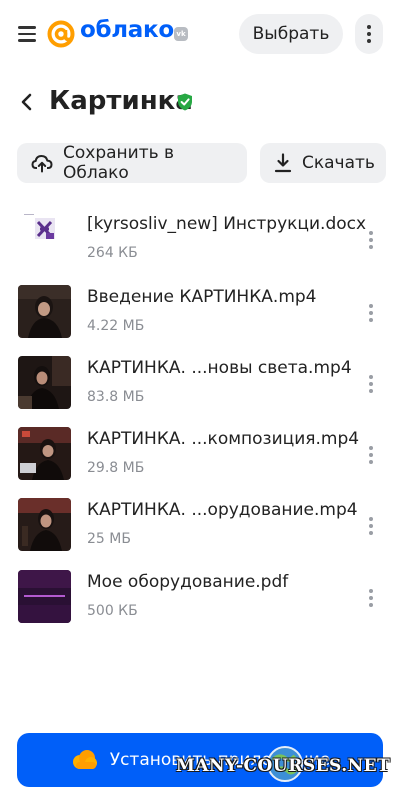 The height and width of the screenshot is (800, 400). Describe the element at coordinates (200, 462) in the screenshot. I see `file-row: КАРТИНКА. ...композиция.mp4 29.8 МБ` at that location.